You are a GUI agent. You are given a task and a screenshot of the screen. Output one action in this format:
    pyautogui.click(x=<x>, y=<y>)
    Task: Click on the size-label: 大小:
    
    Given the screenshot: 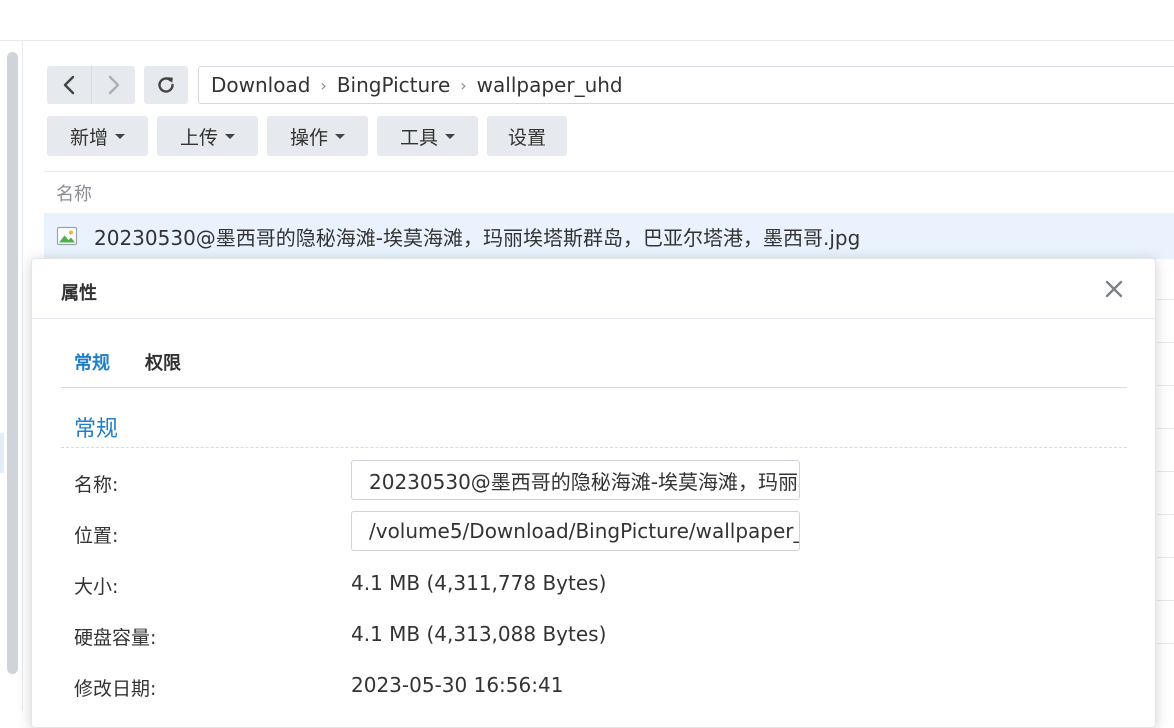 What is the action you would take?
    pyautogui.click(x=96, y=587)
    